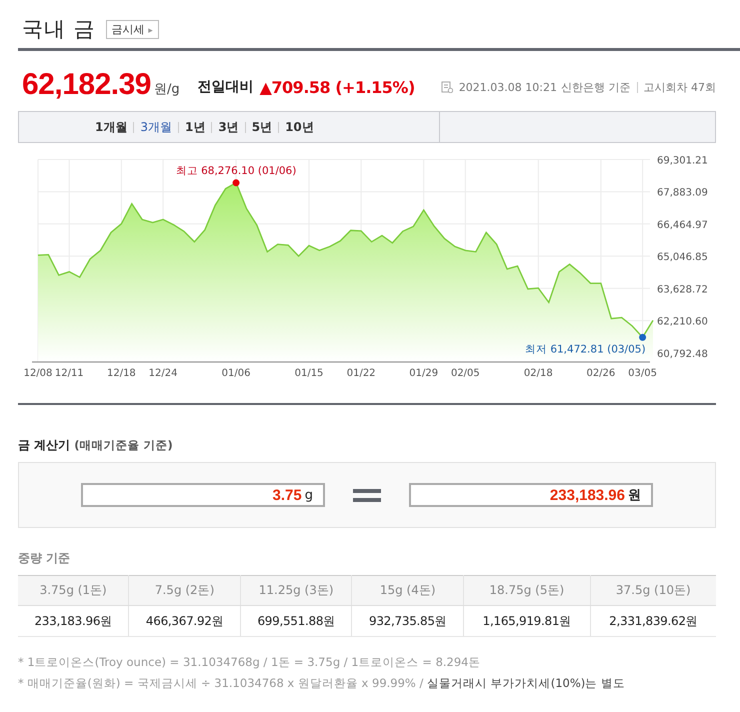  I want to click on x-tick-label: 01/15, so click(309, 373).